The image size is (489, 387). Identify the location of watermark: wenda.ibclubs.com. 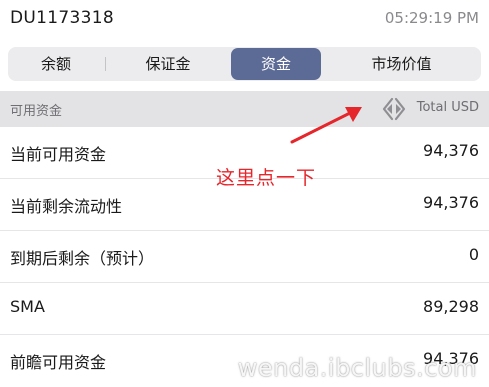
(357, 368).